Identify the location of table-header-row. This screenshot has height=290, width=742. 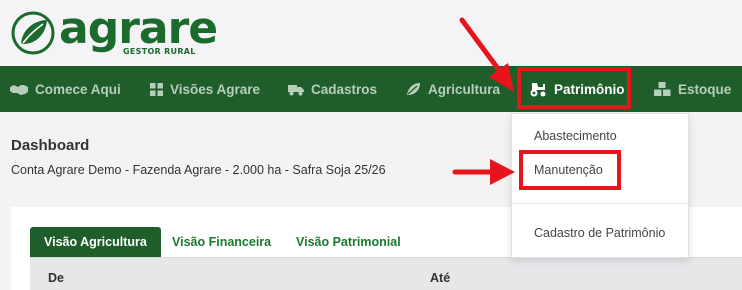
(386, 274).